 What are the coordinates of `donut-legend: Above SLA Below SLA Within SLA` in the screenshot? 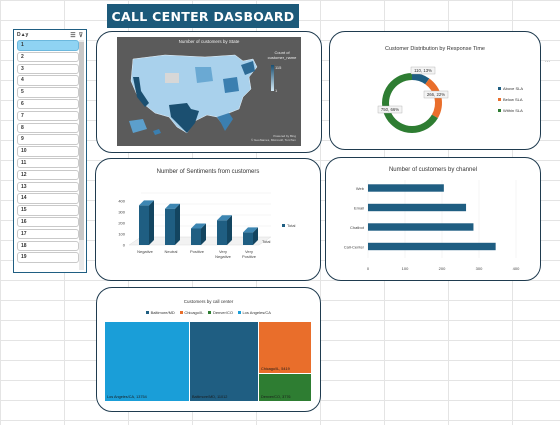 It's located at (510, 99).